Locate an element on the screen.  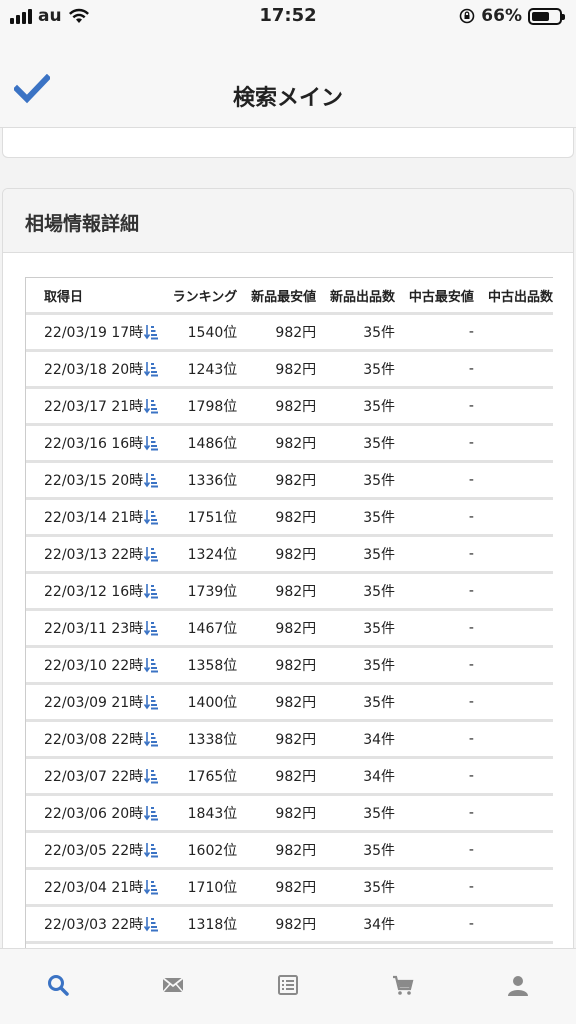
table-row: 22/03/04 21時 1710位 982円 35件 - is located at coordinates (289, 888).